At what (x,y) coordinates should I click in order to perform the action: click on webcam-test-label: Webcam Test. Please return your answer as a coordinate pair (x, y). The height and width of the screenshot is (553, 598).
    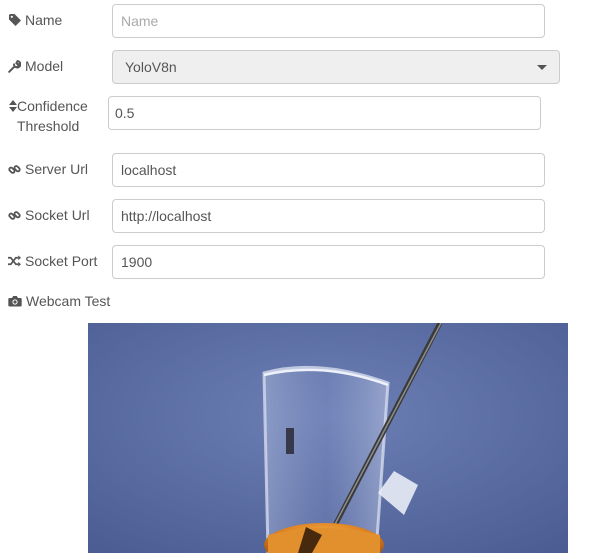
    Looking at the image, I should click on (59, 301).